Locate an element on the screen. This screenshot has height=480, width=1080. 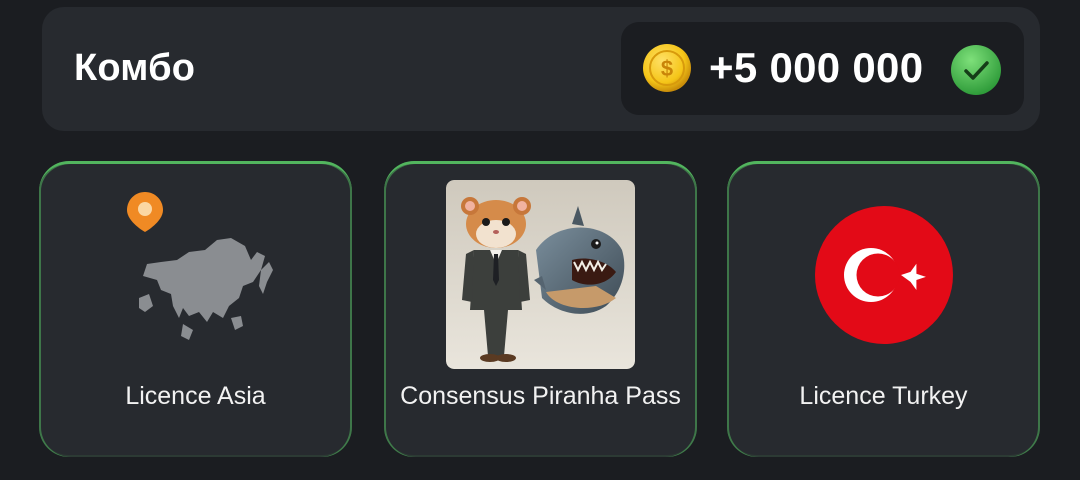
combo-title: Комбо is located at coordinates (135, 68).